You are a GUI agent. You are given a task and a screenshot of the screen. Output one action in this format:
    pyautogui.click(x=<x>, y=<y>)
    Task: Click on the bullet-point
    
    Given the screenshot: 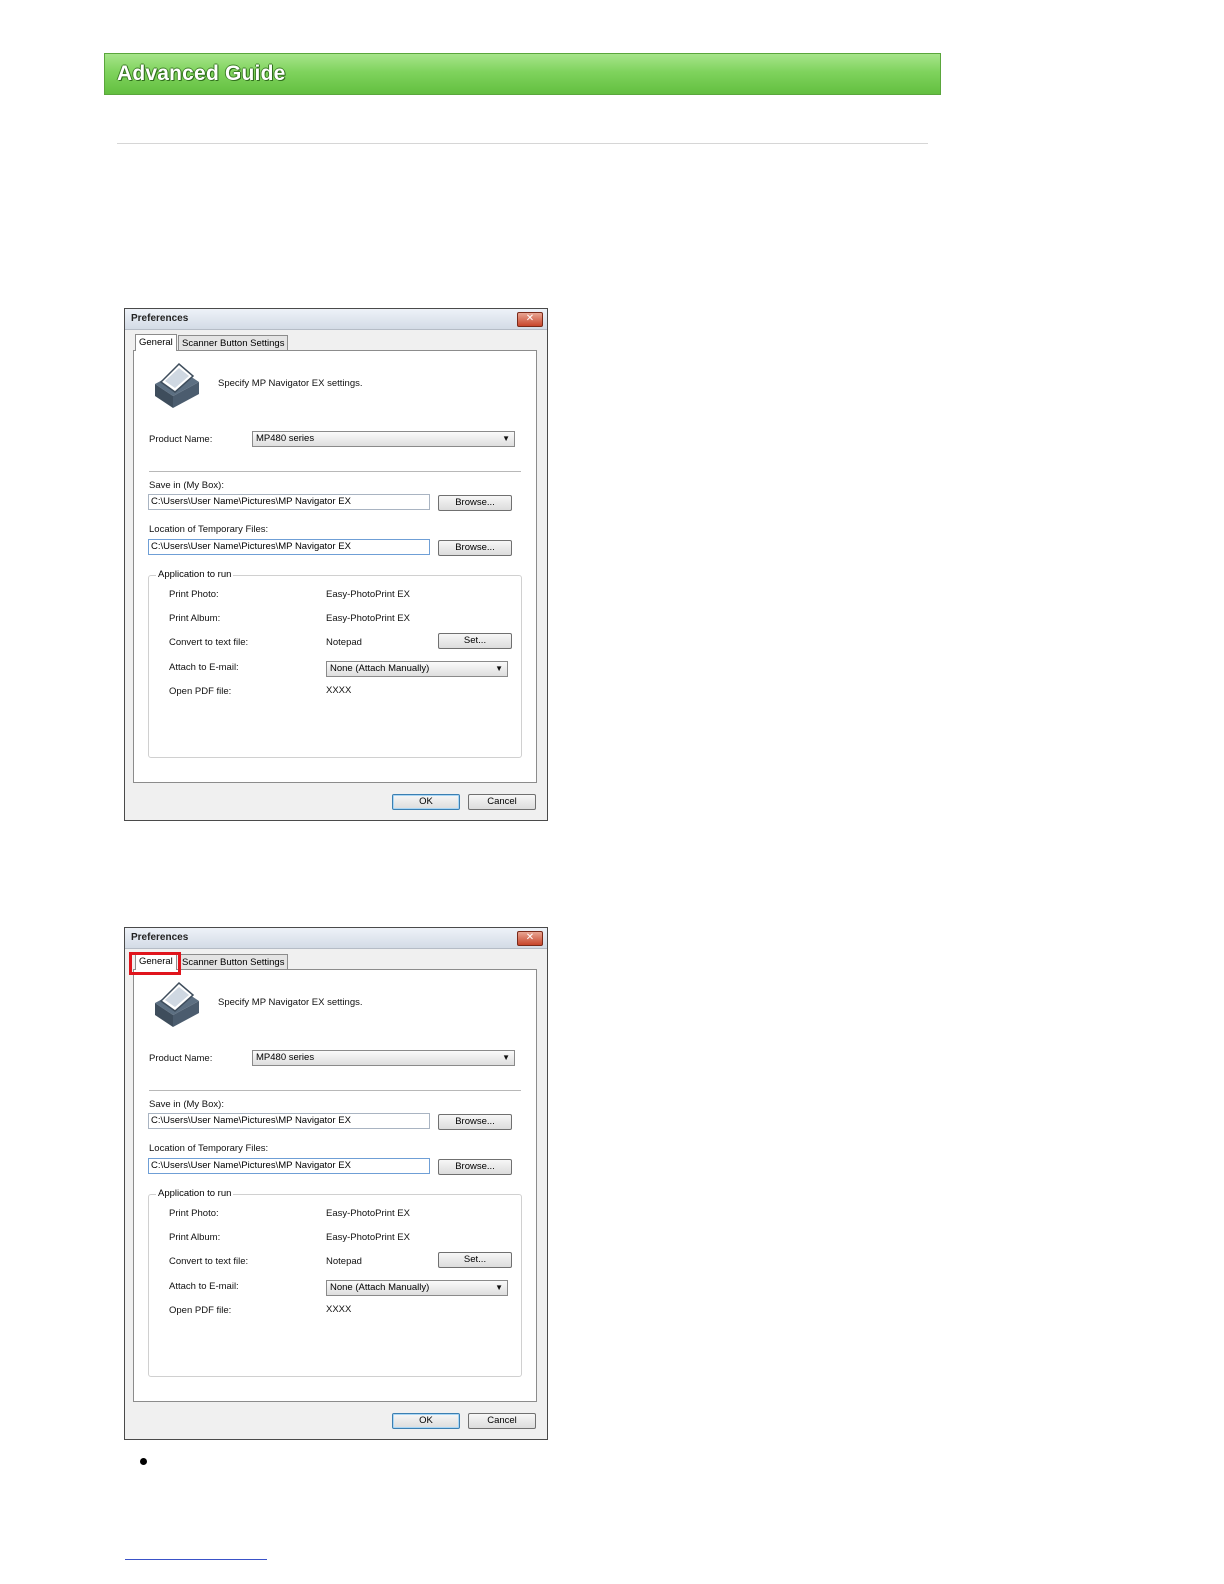 What is the action you would take?
    pyautogui.click(x=143, y=1461)
    